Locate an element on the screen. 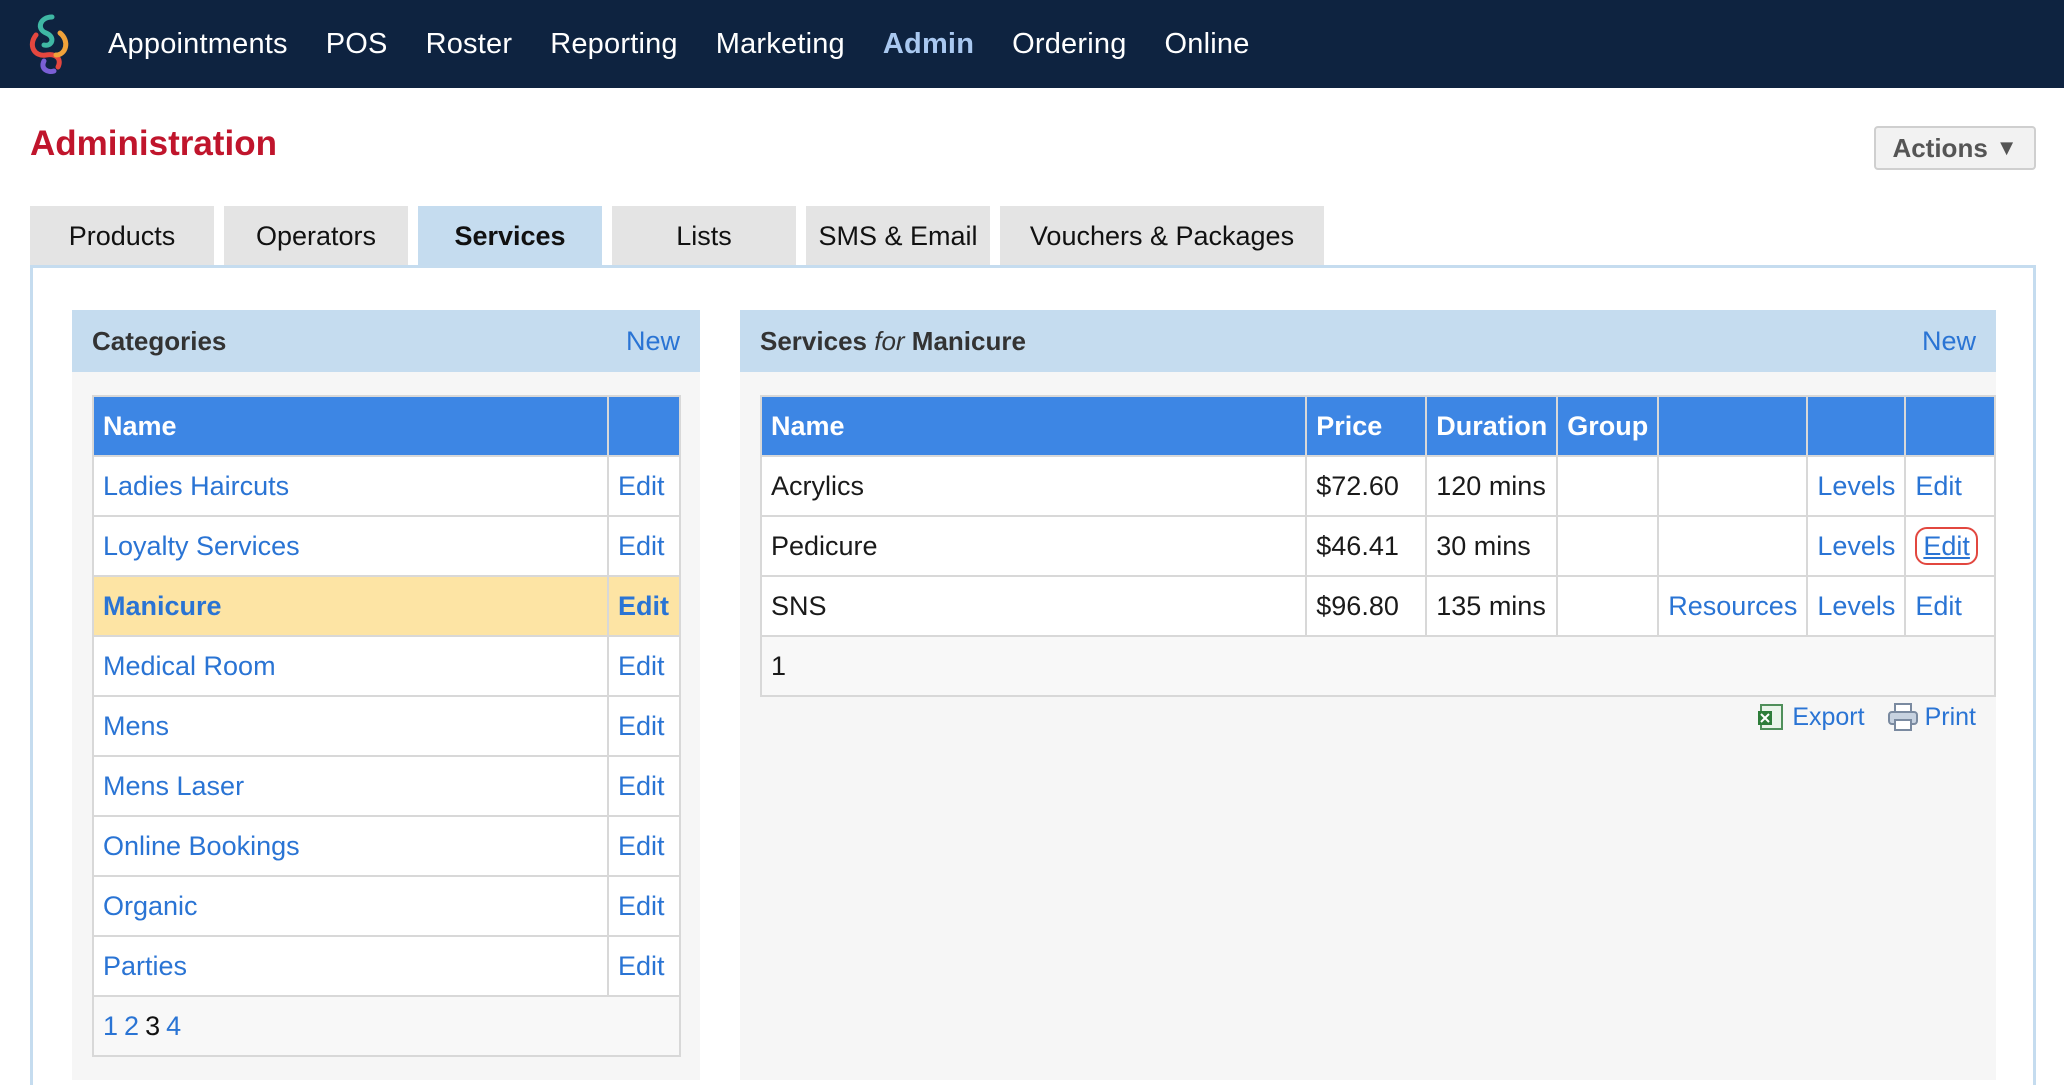  export-link: Export is located at coordinates (1810, 717).